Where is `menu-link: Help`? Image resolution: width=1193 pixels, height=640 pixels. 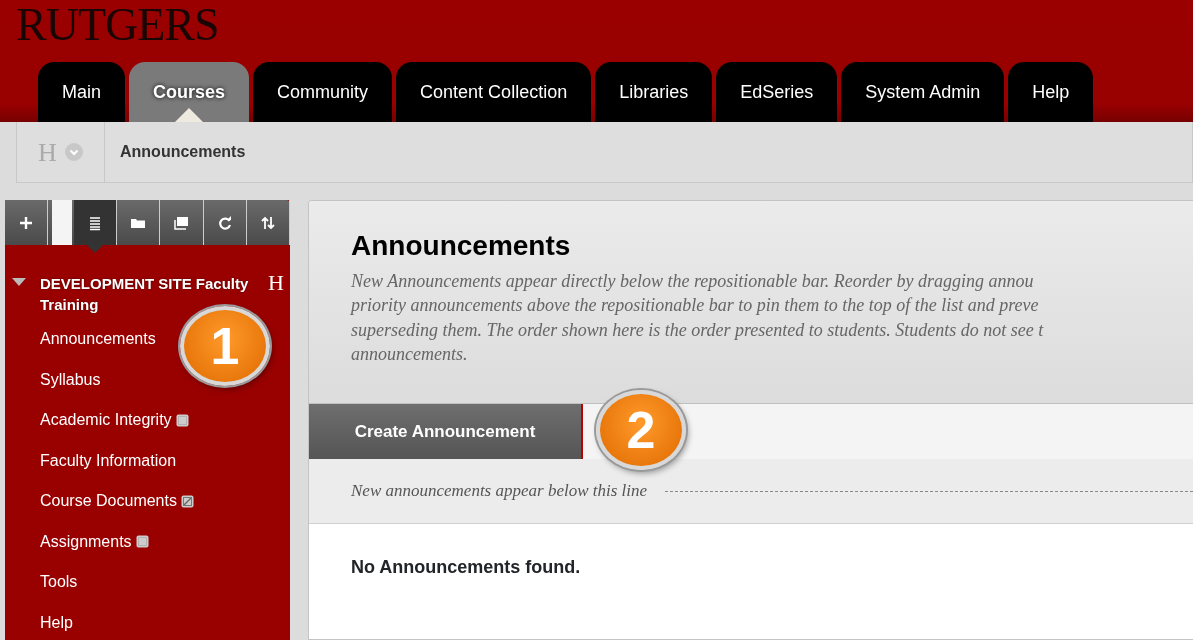 menu-link: Help is located at coordinates (56, 622).